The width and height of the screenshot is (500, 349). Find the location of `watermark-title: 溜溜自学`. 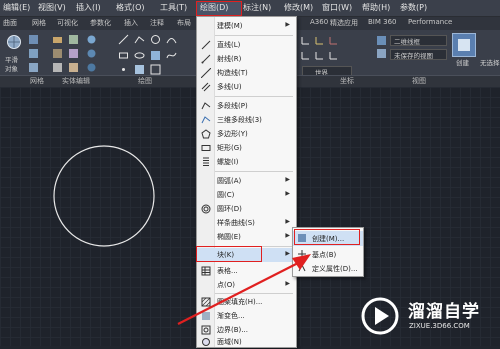

watermark-title: 溜溜自学 is located at coordinates (444, 312).